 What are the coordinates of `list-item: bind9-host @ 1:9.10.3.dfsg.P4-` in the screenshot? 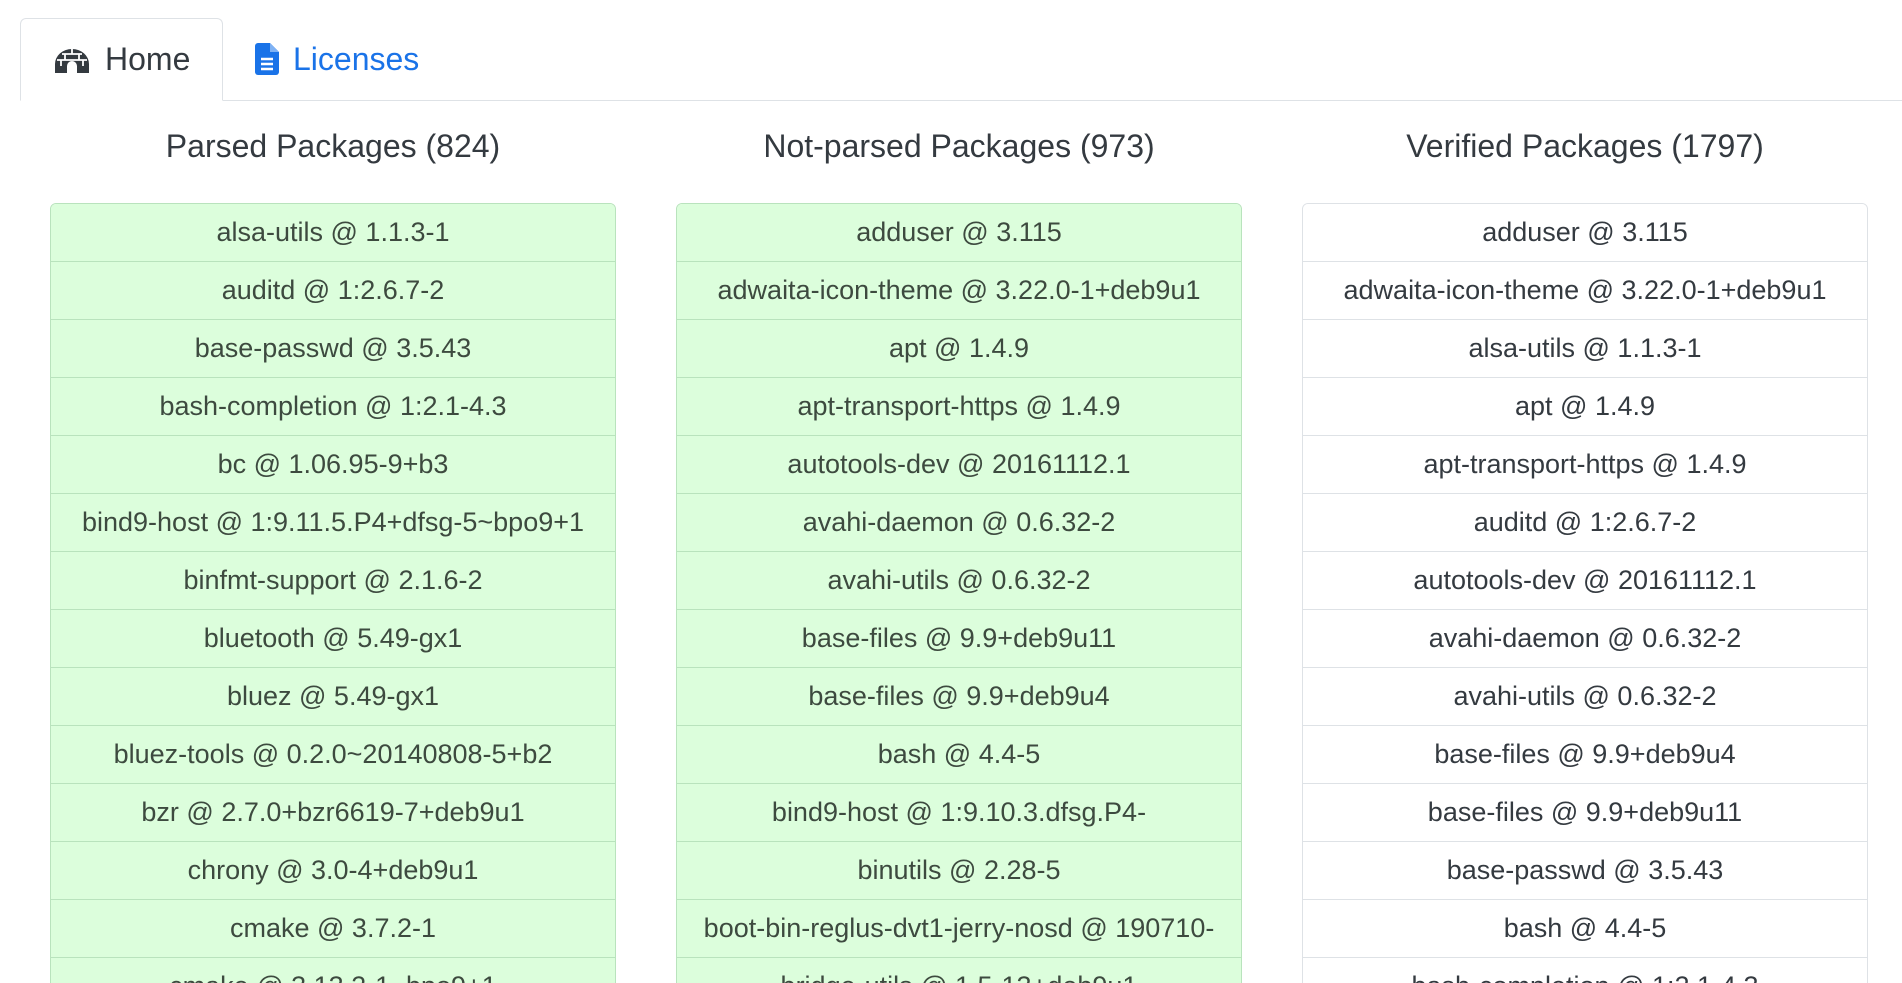 It's located at (959, 812).